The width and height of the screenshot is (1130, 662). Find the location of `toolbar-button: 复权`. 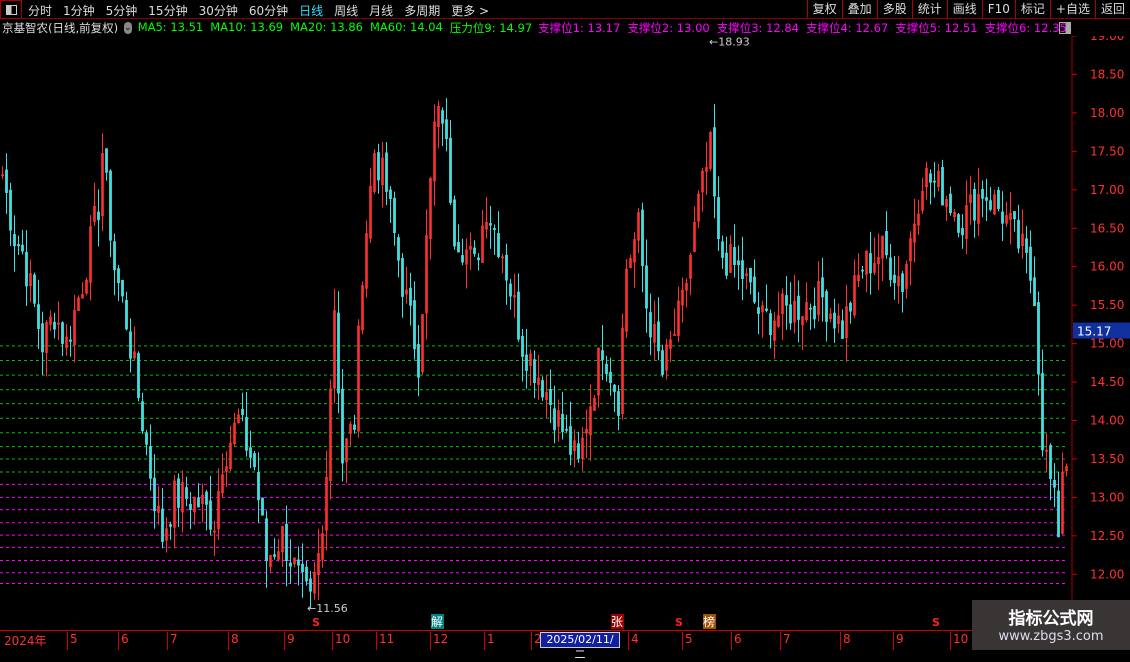

toolbar-button: 复权 is located at coordinates (824, 9).